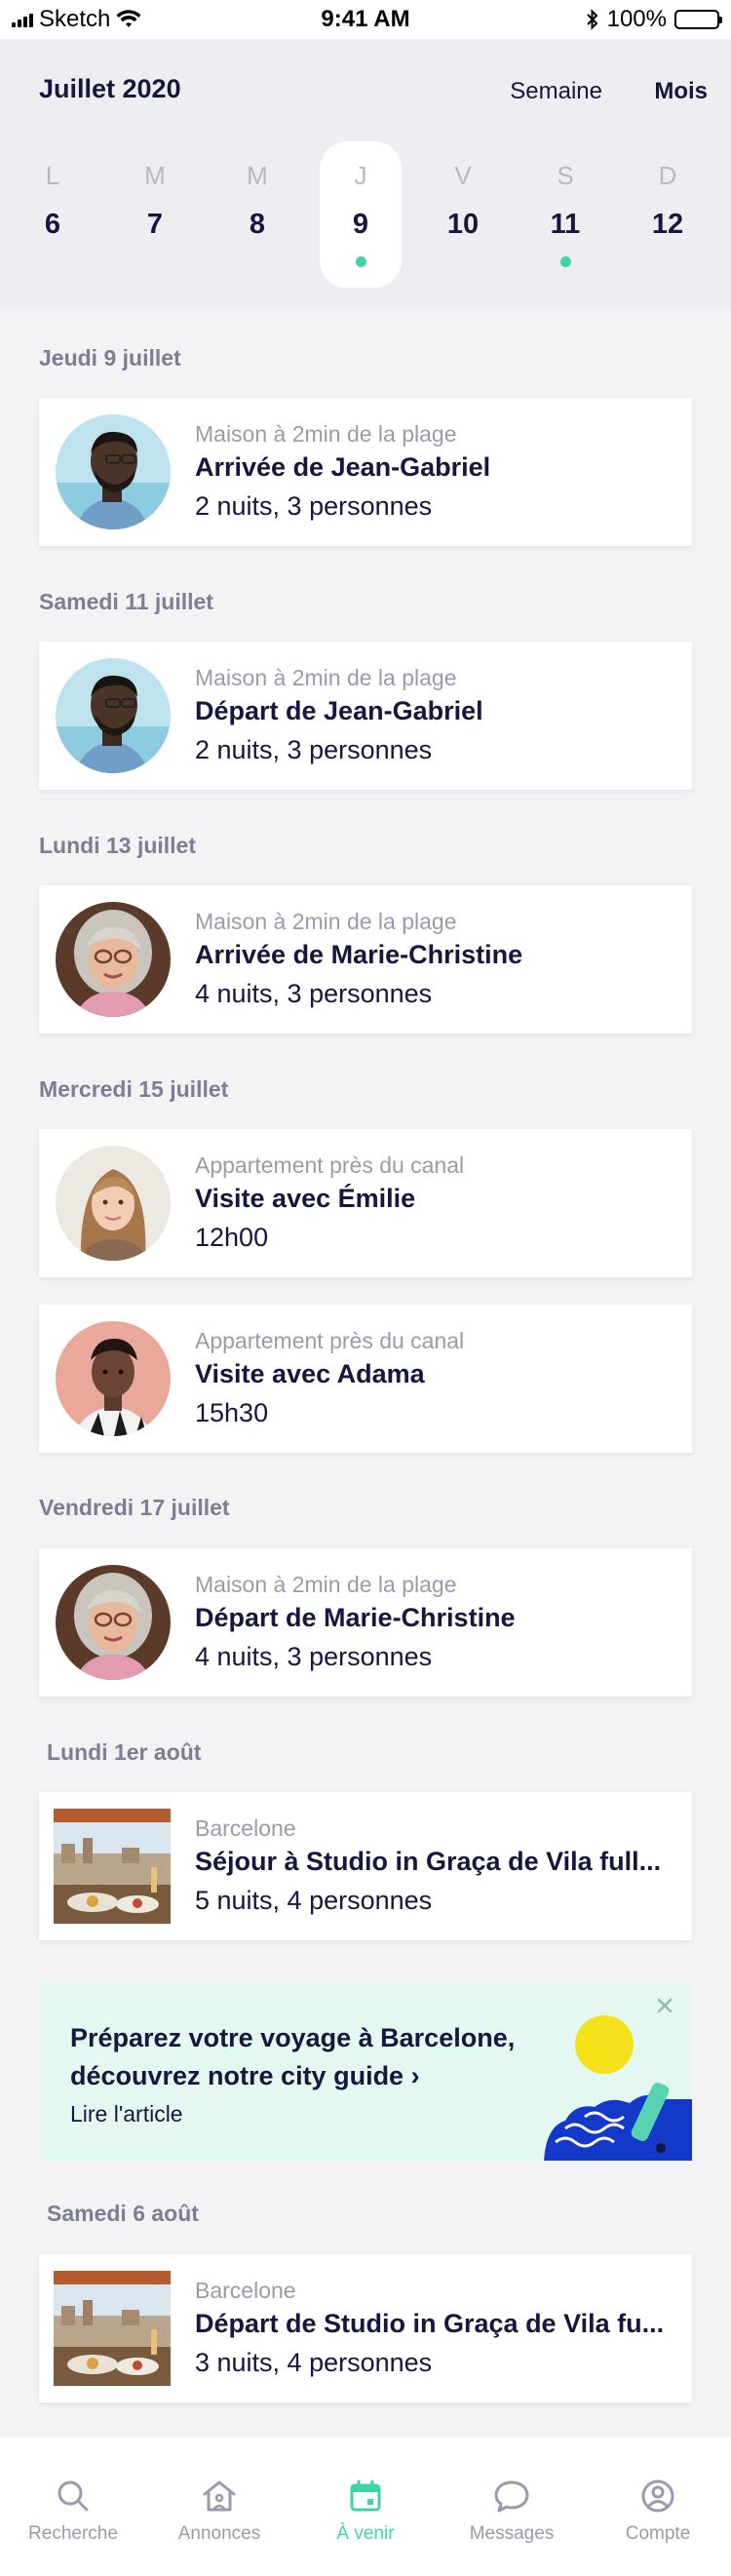 This screenshot has width=731, height=2576. Describe the element at coordinates (110, 88) in the screenshot. I see `month-title: Juillet 2020` at that location.